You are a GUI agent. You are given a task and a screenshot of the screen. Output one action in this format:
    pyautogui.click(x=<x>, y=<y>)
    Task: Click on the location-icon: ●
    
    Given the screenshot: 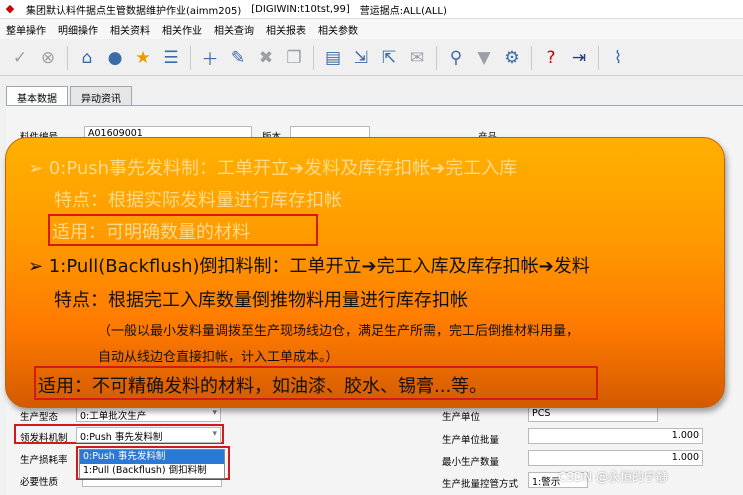 What is the action you would take?
    pyautogui.click(x=115, y=58)
    